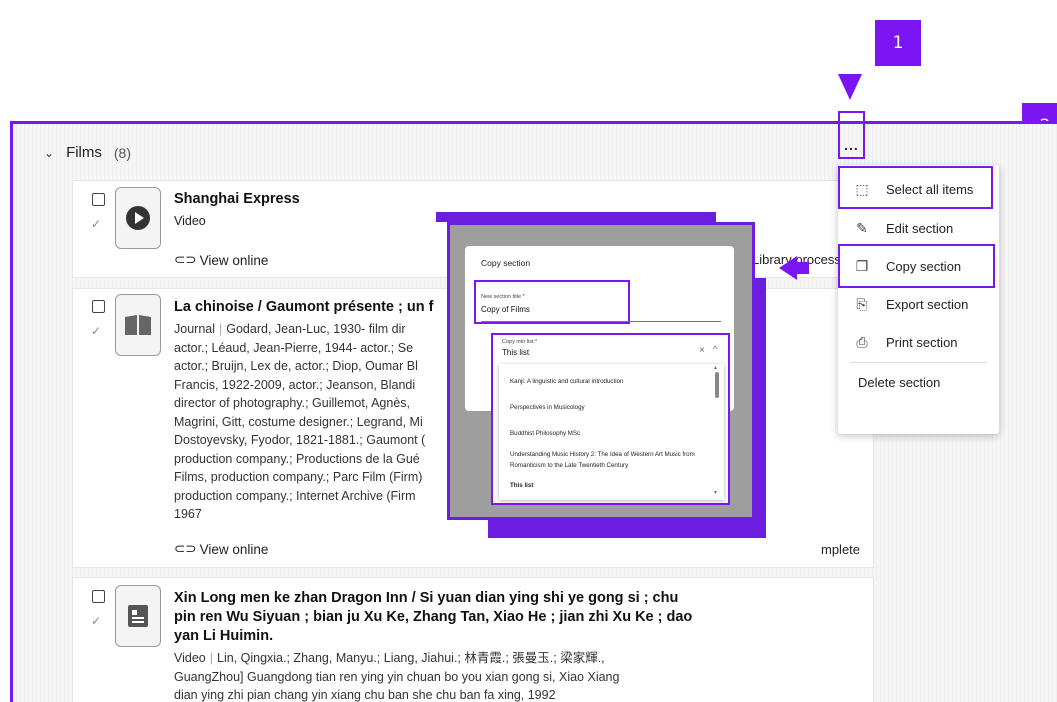 Image resolution: width=1057 pixels, height=702 pixels. Describe the element at coordinates (918, 342) in the screenshot. I see `menu-item-print-section: ⎙ Print section` at that location.